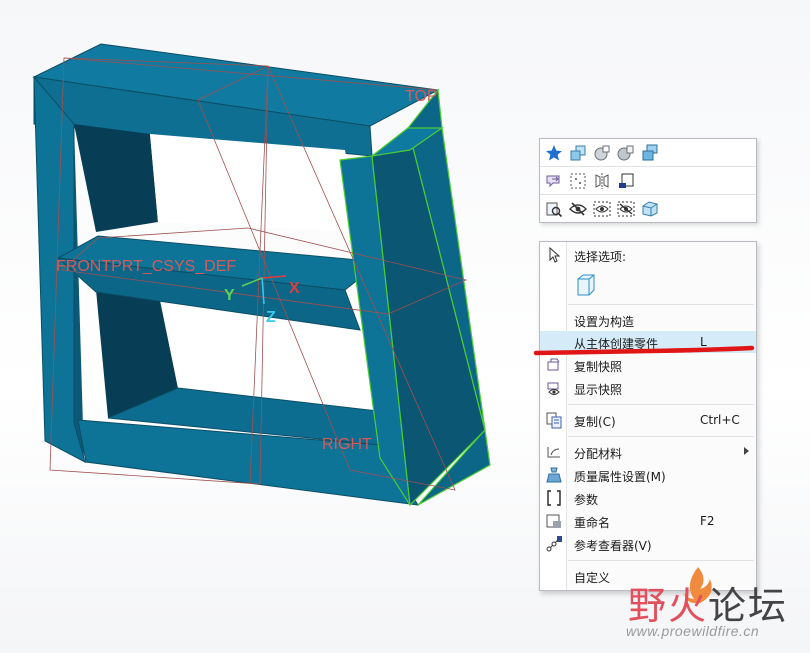 The height and width of the screenshot is (653, 810). Describe the element at coordinates (720, 420) in the screenshot. I see `menu-item-shortcut: Ctrl+C` at that location.